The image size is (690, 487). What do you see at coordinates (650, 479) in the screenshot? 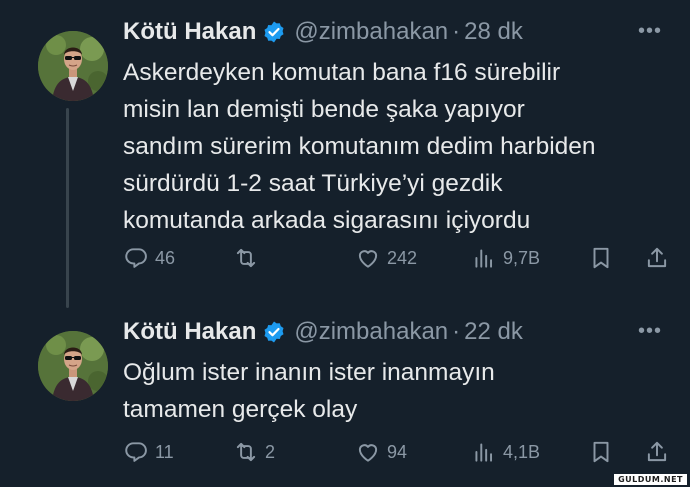
I see `watermark: GULDUM.NET` at bounding box center [650, 479].